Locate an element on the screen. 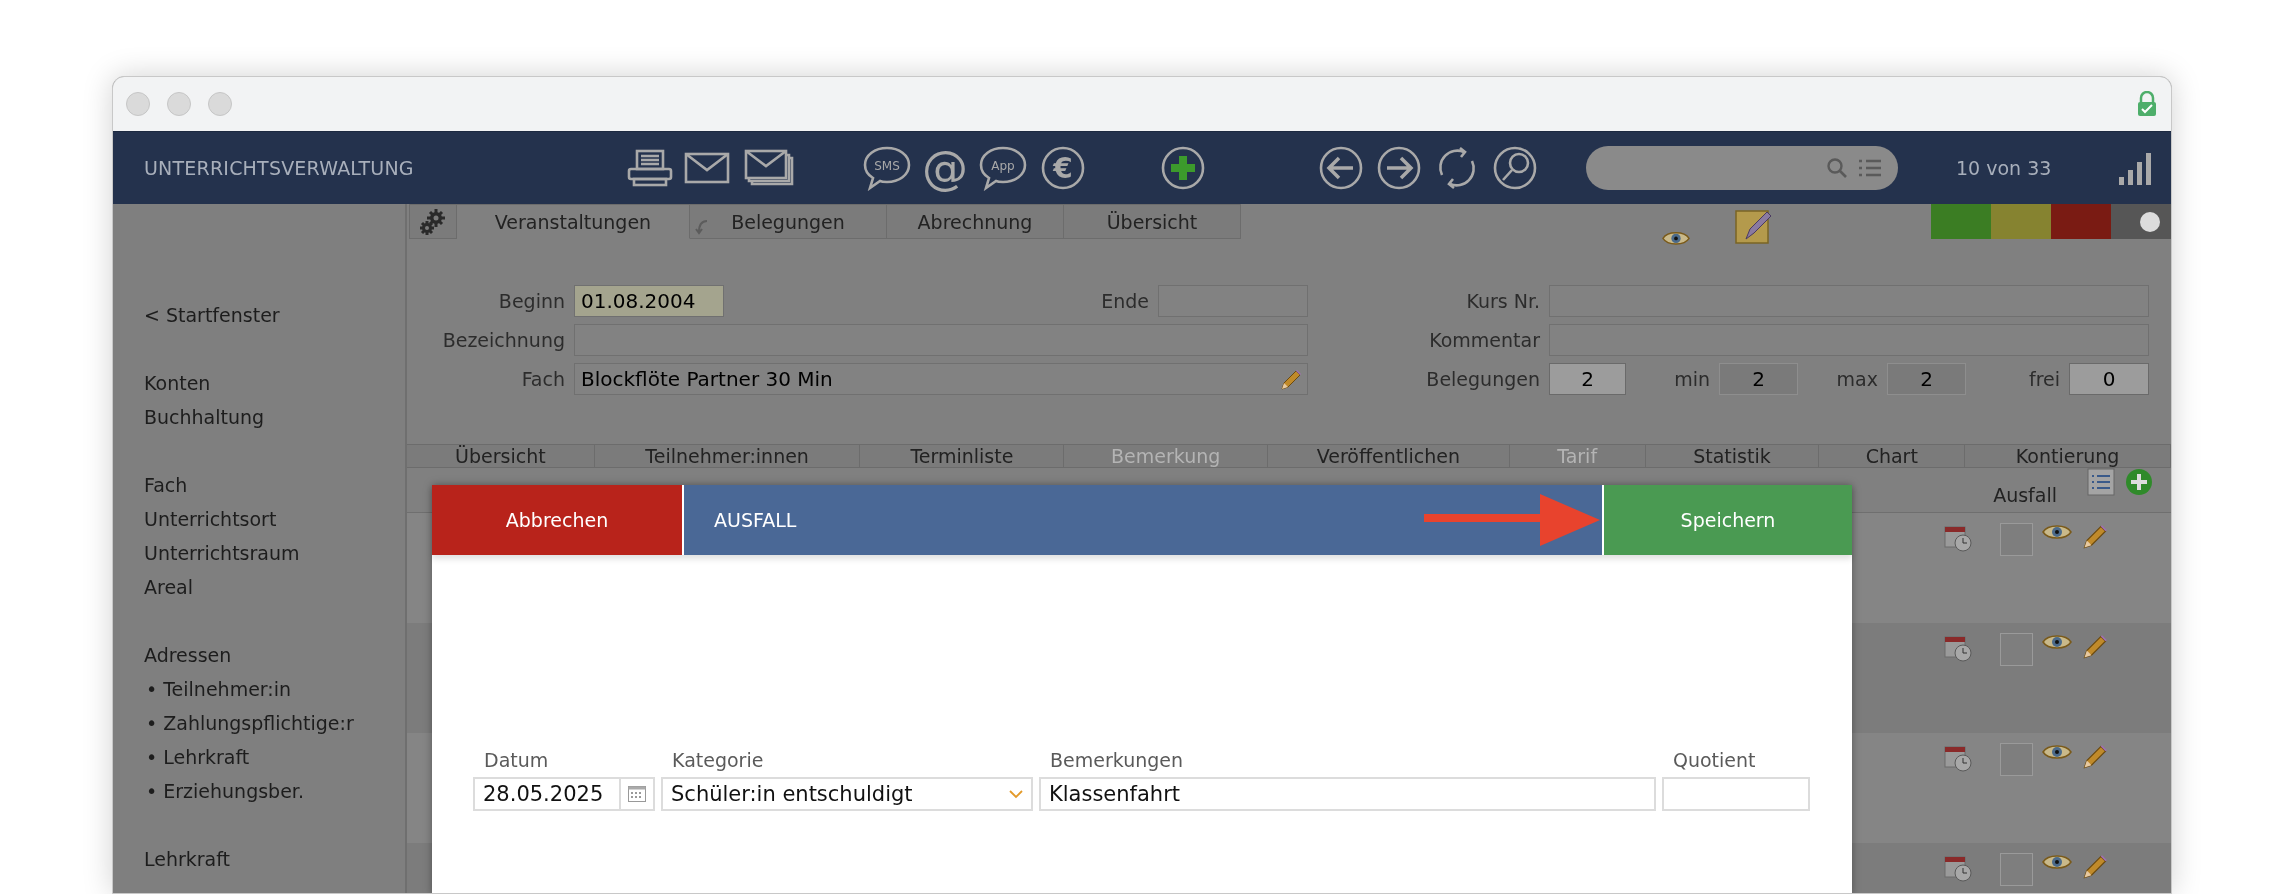 The width and height of the screenshot is (2284, 894). input-field: 28.05.2025 is located at coordinates (564, 794).